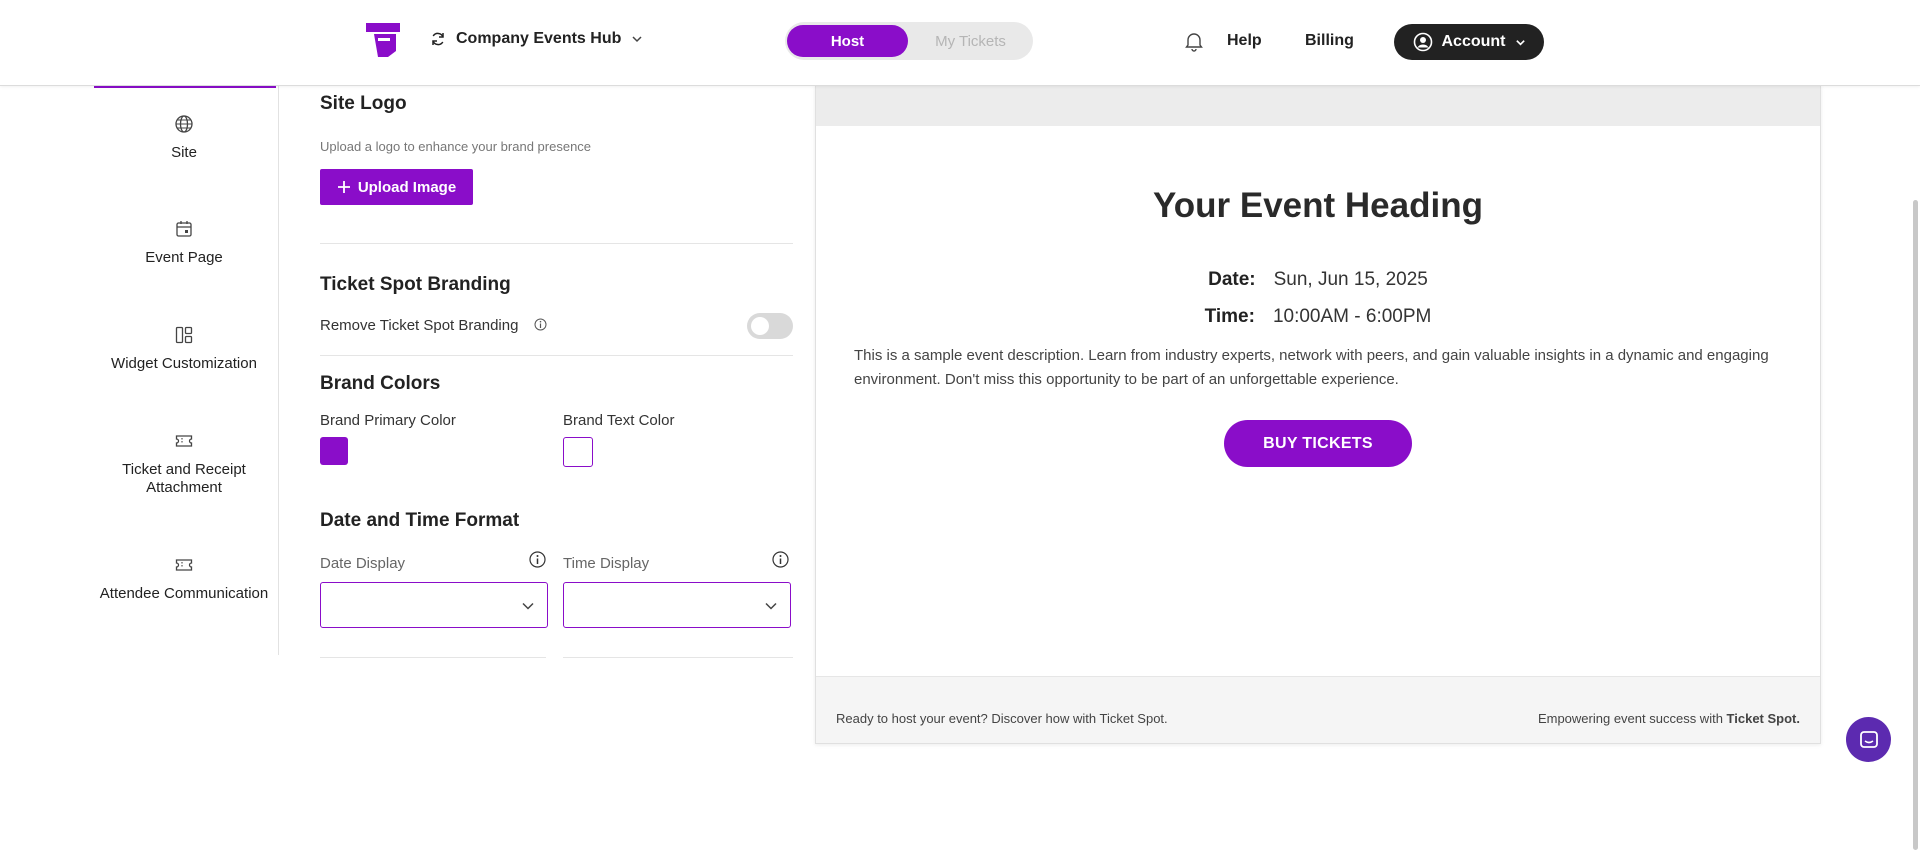 The width and height of the screenshot is (1920, 856). Describe the element at coordinates (420, 520) in the screenshot. I see `date-time-format-title: Date and Time Format` at that location.